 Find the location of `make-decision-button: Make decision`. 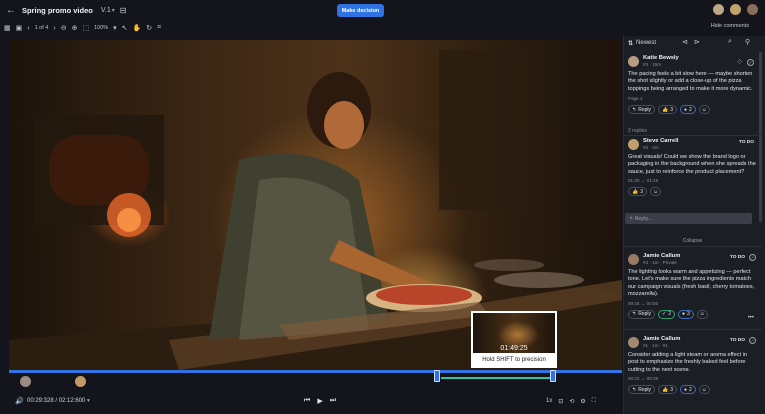

make-decision-button: Make decision is located at coordinates (360, 10).